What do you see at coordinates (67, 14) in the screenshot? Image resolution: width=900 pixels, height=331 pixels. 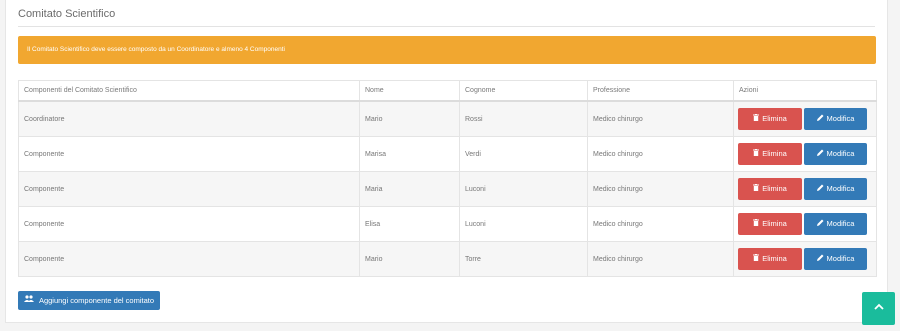 I see `panel-title: Comitato Scientifico` at bounding box center [67, 14].